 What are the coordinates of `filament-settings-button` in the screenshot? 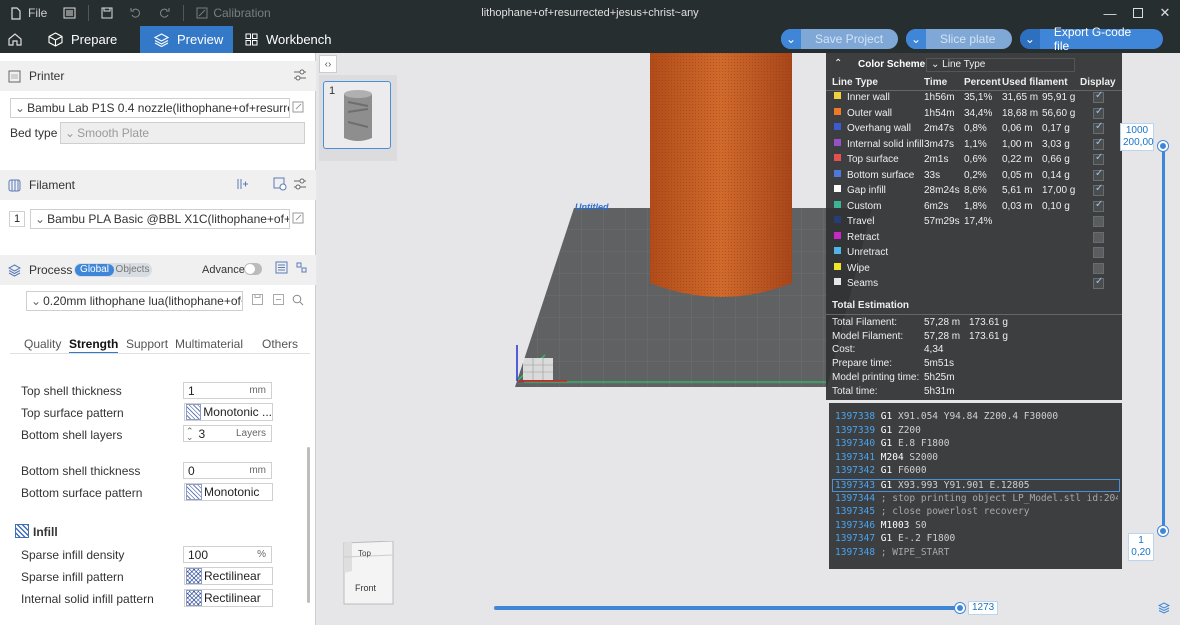 It's located at (300, 185).